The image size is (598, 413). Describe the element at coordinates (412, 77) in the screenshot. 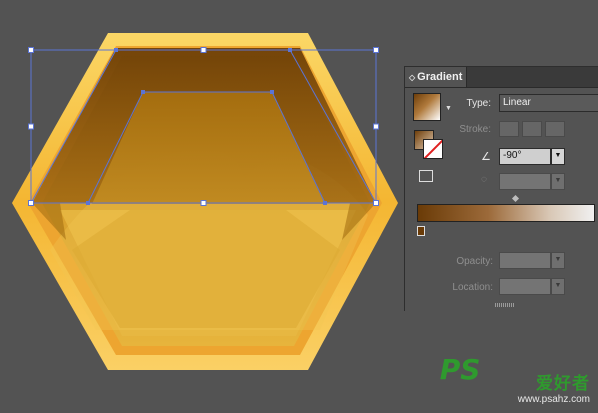

I see `collapse-arrows-icon: ◇` at that location.